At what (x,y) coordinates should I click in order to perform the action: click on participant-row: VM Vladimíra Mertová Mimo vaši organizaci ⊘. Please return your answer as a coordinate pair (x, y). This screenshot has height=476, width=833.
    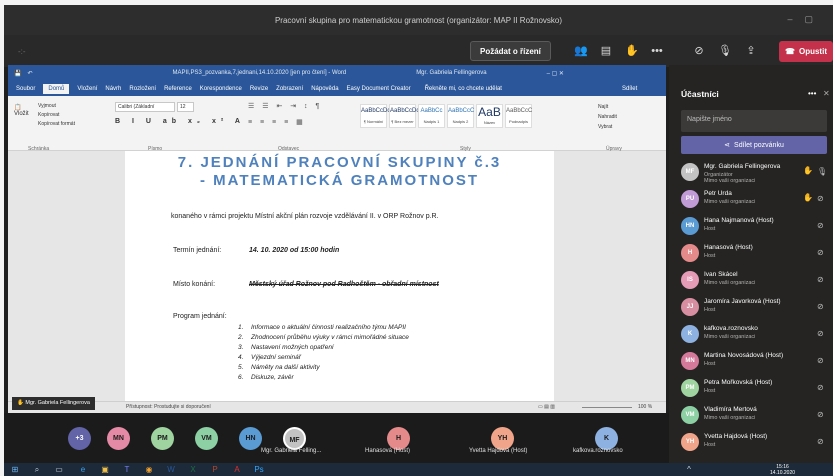
    Looking at the image, I should click on (756, 417).